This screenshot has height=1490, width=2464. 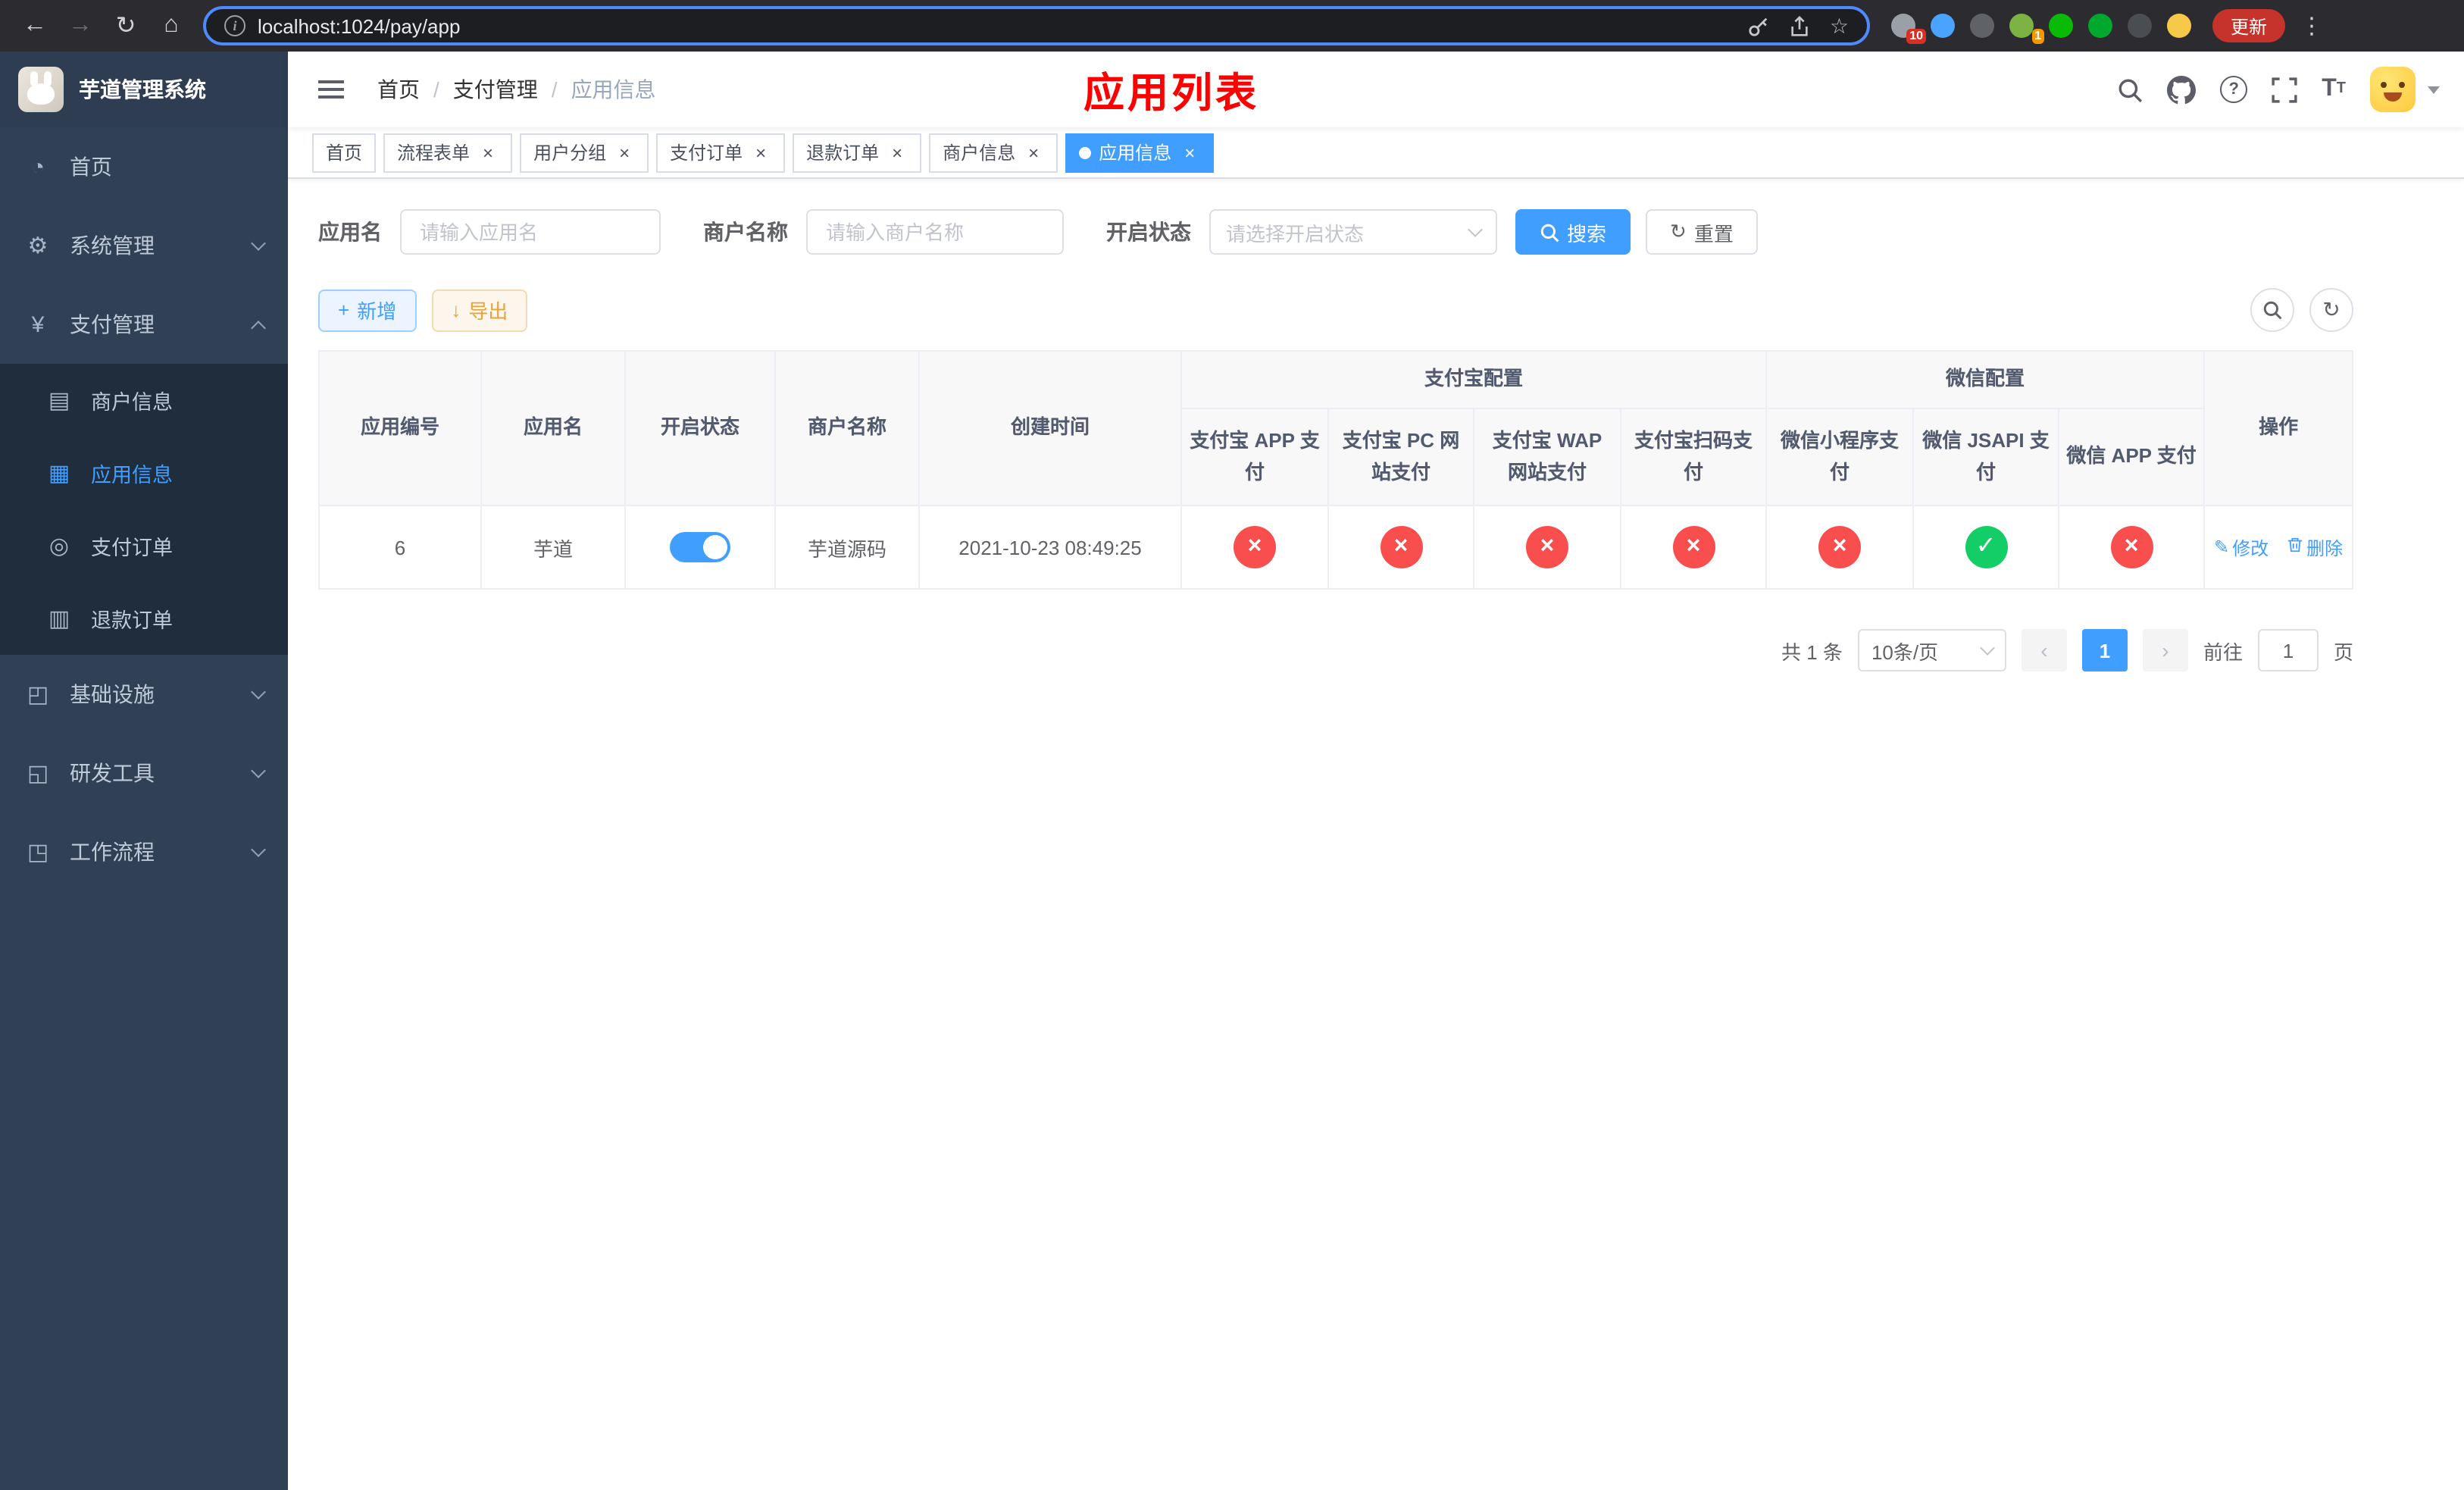 I want to click on search-button: 搜索, so click(x=1573, y=232).